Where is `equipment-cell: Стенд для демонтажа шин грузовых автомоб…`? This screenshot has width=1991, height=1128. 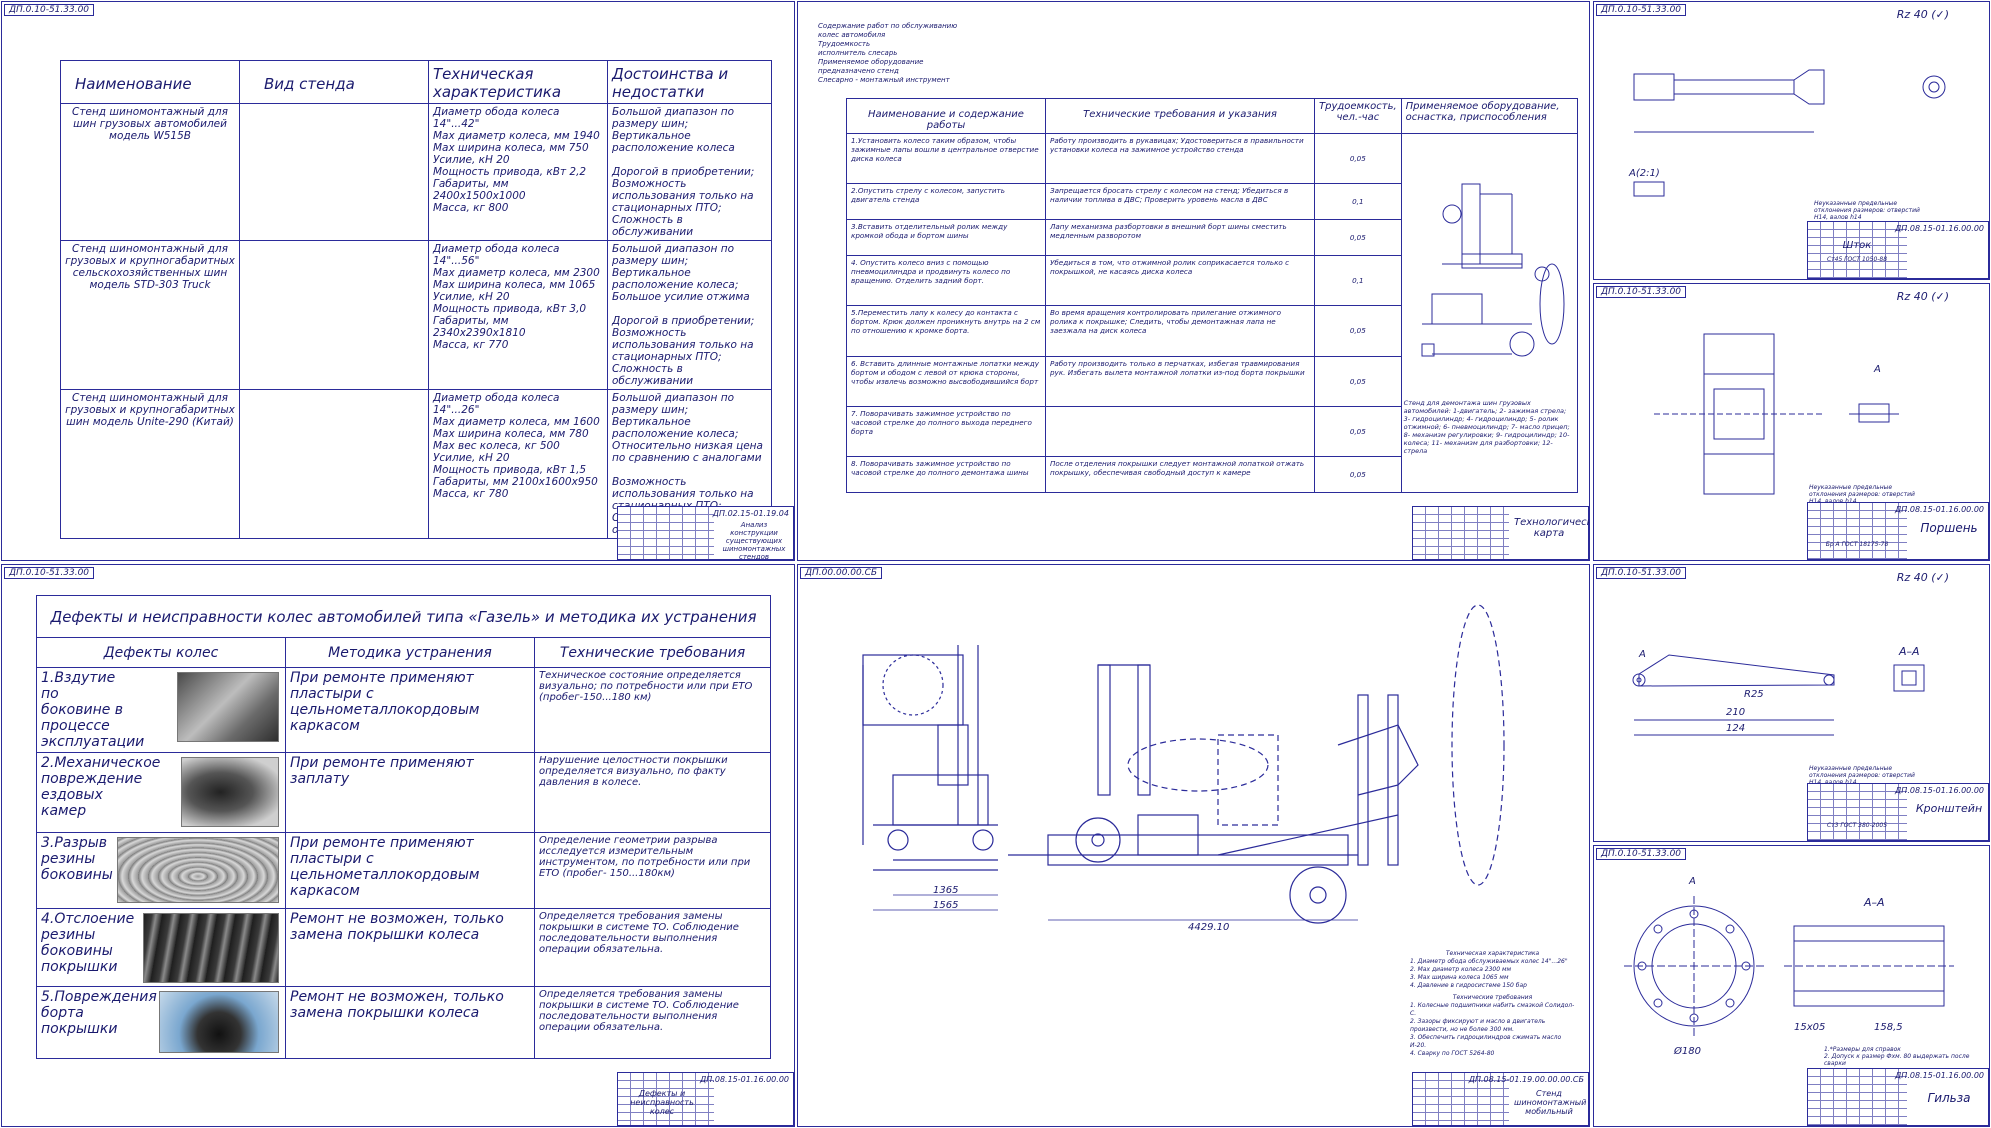 equipment-cell: Стенд для демонтажа шин грузовых автомоб… is located at coordinates (1489, 313).